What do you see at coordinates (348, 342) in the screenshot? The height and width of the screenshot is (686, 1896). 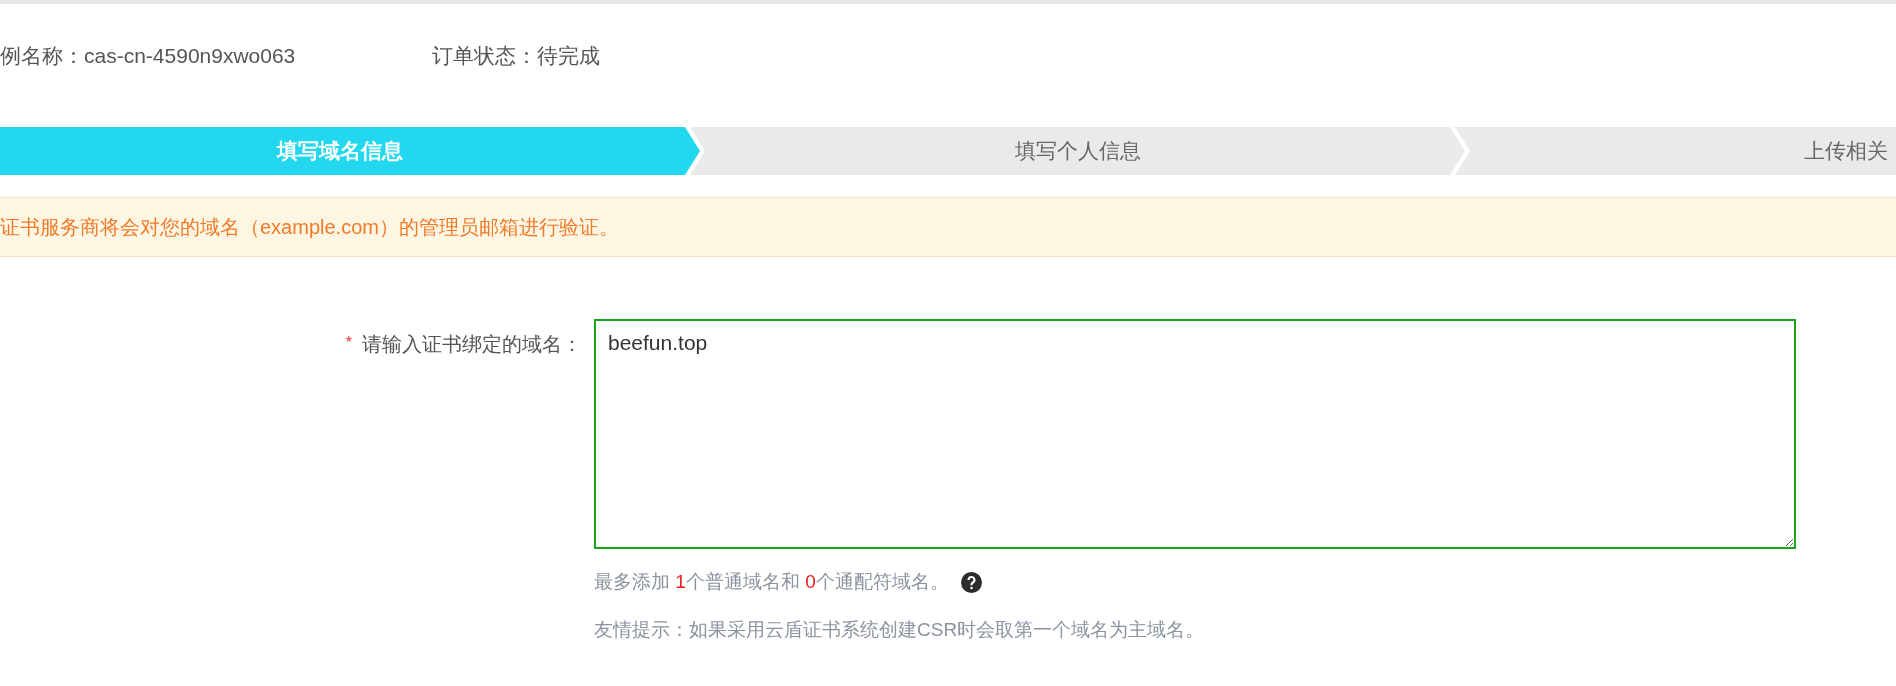 I see `required-mark: *` at bounding box center [348, 342].